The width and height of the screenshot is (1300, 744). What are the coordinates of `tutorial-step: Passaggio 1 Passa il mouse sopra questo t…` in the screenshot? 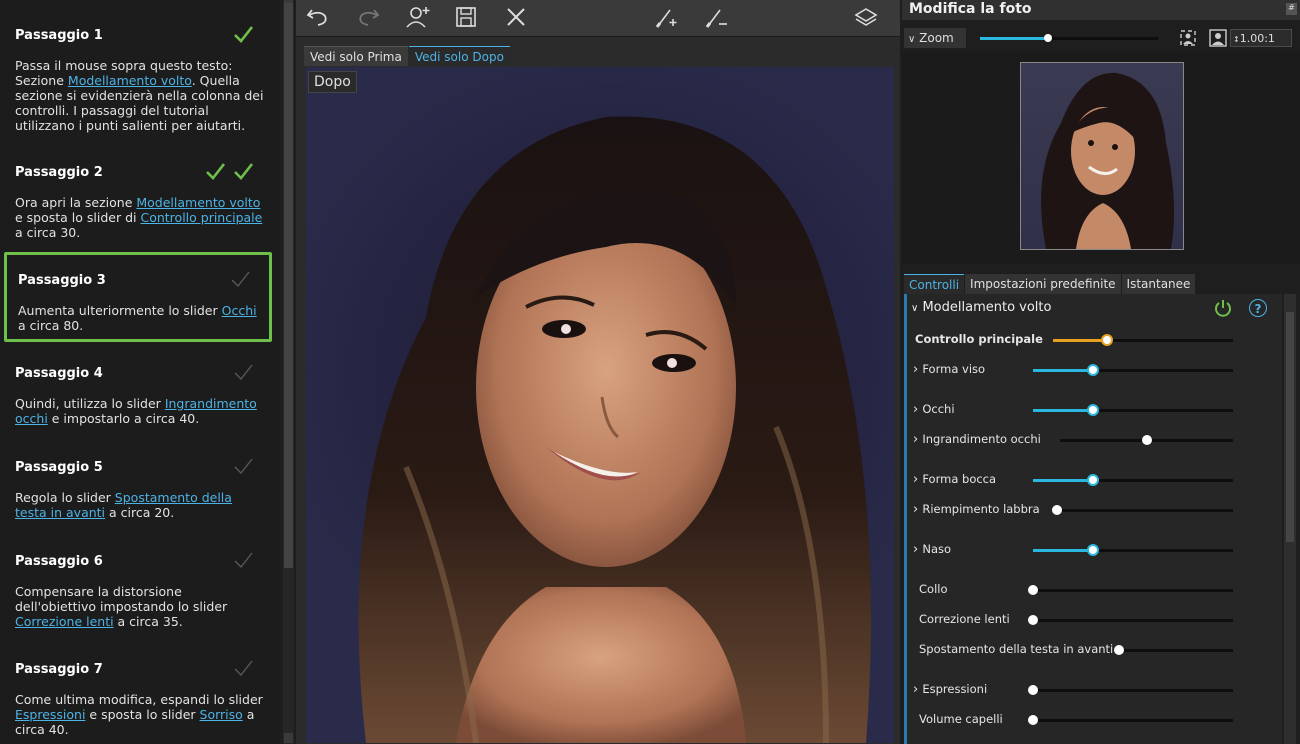 It's located at (138, 82).